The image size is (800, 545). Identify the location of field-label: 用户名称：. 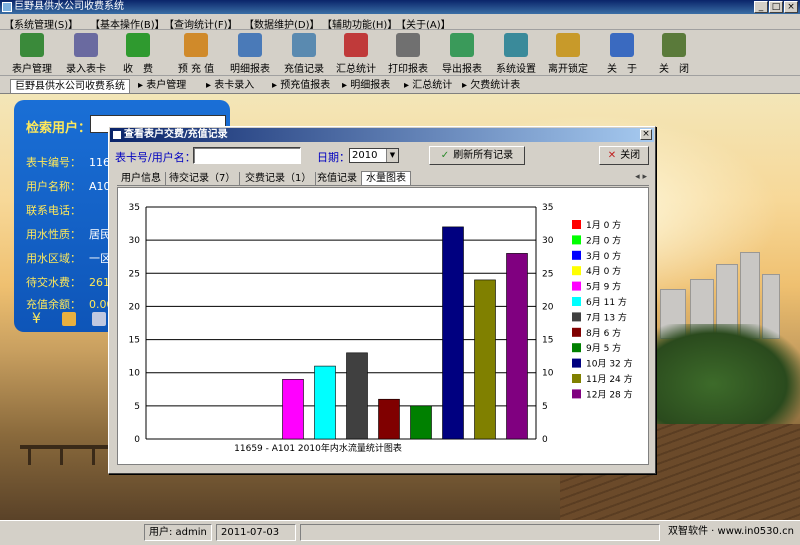
(53, 186).